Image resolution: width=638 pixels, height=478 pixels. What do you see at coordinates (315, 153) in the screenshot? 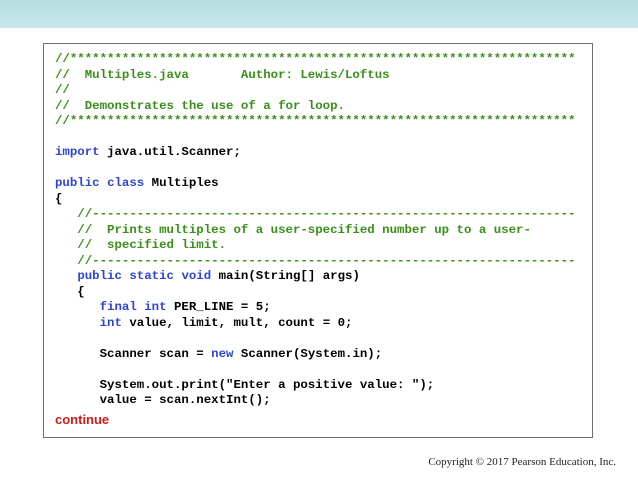
I see `code-line: import java.util.Scanner;` at bounding box center [315, 153].